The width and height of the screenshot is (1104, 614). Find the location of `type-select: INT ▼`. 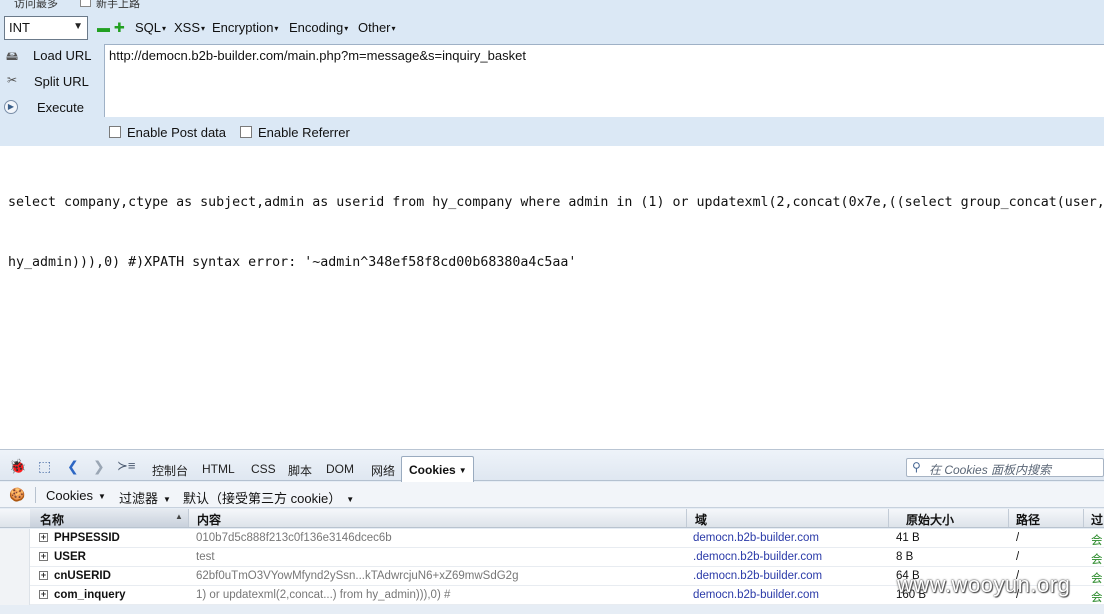

type-select: INT ▼ is located at coordinates (46, 28).